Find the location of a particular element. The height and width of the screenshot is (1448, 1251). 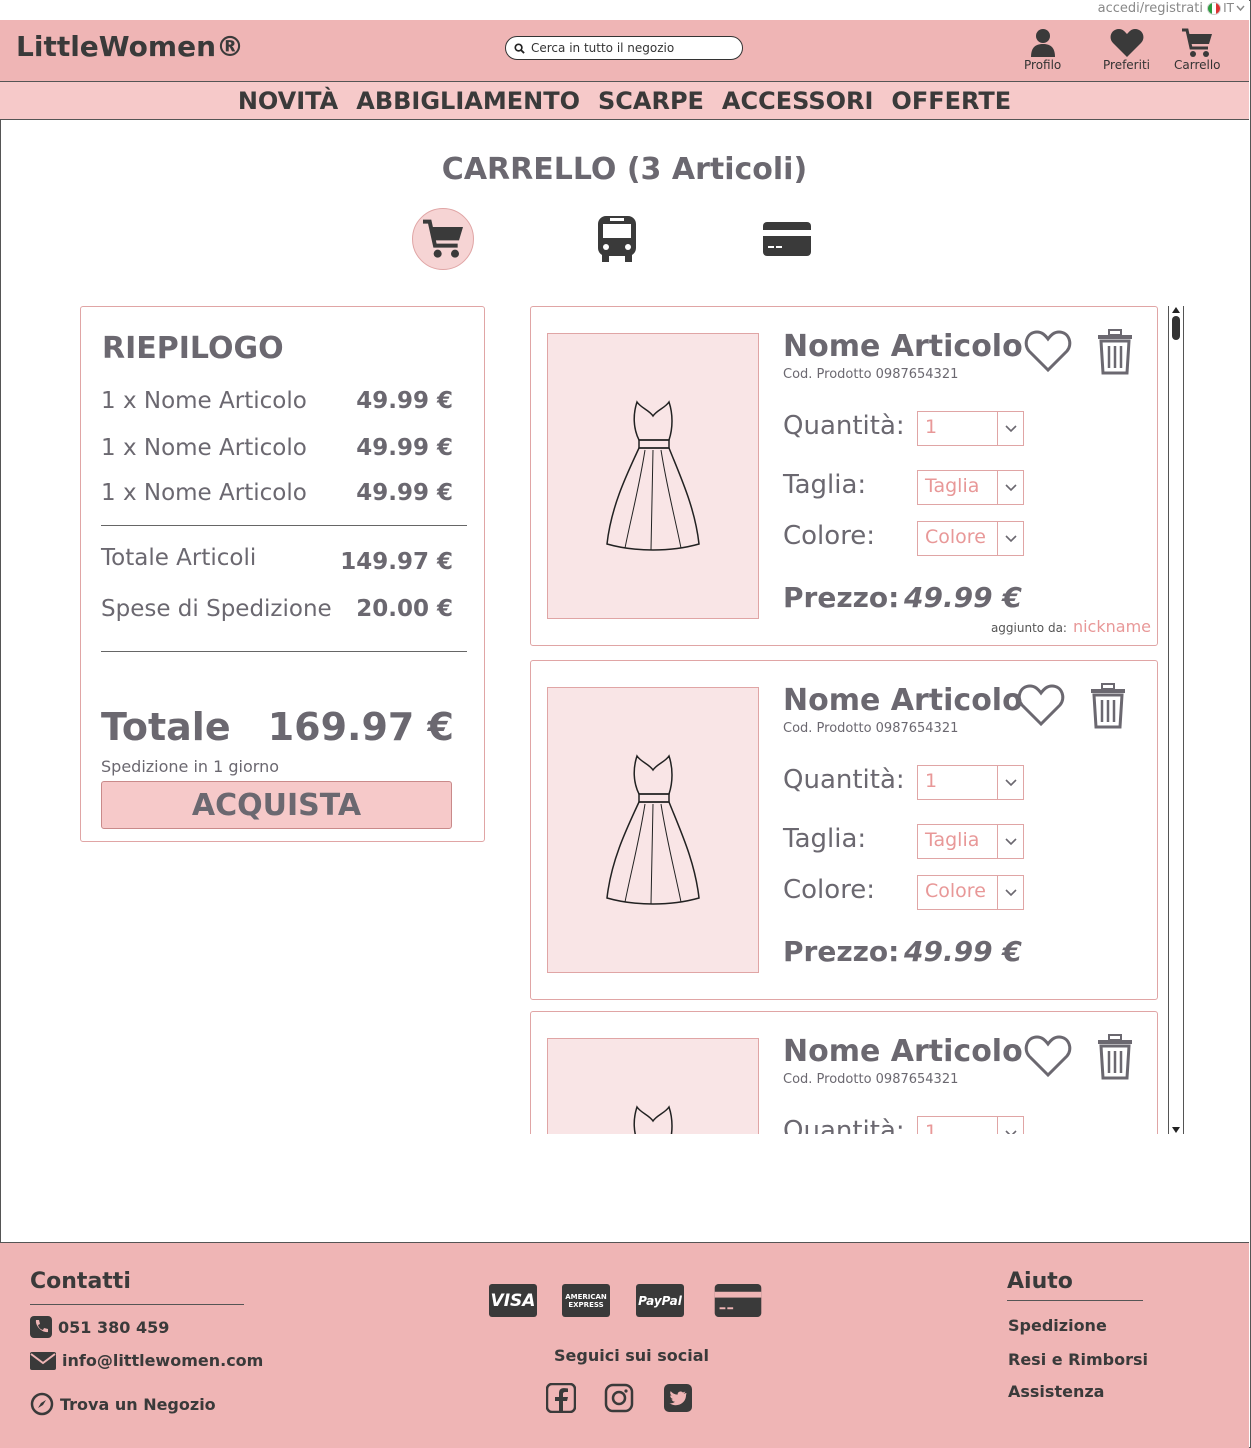

step-shipping is located at coordinates (617, 239).